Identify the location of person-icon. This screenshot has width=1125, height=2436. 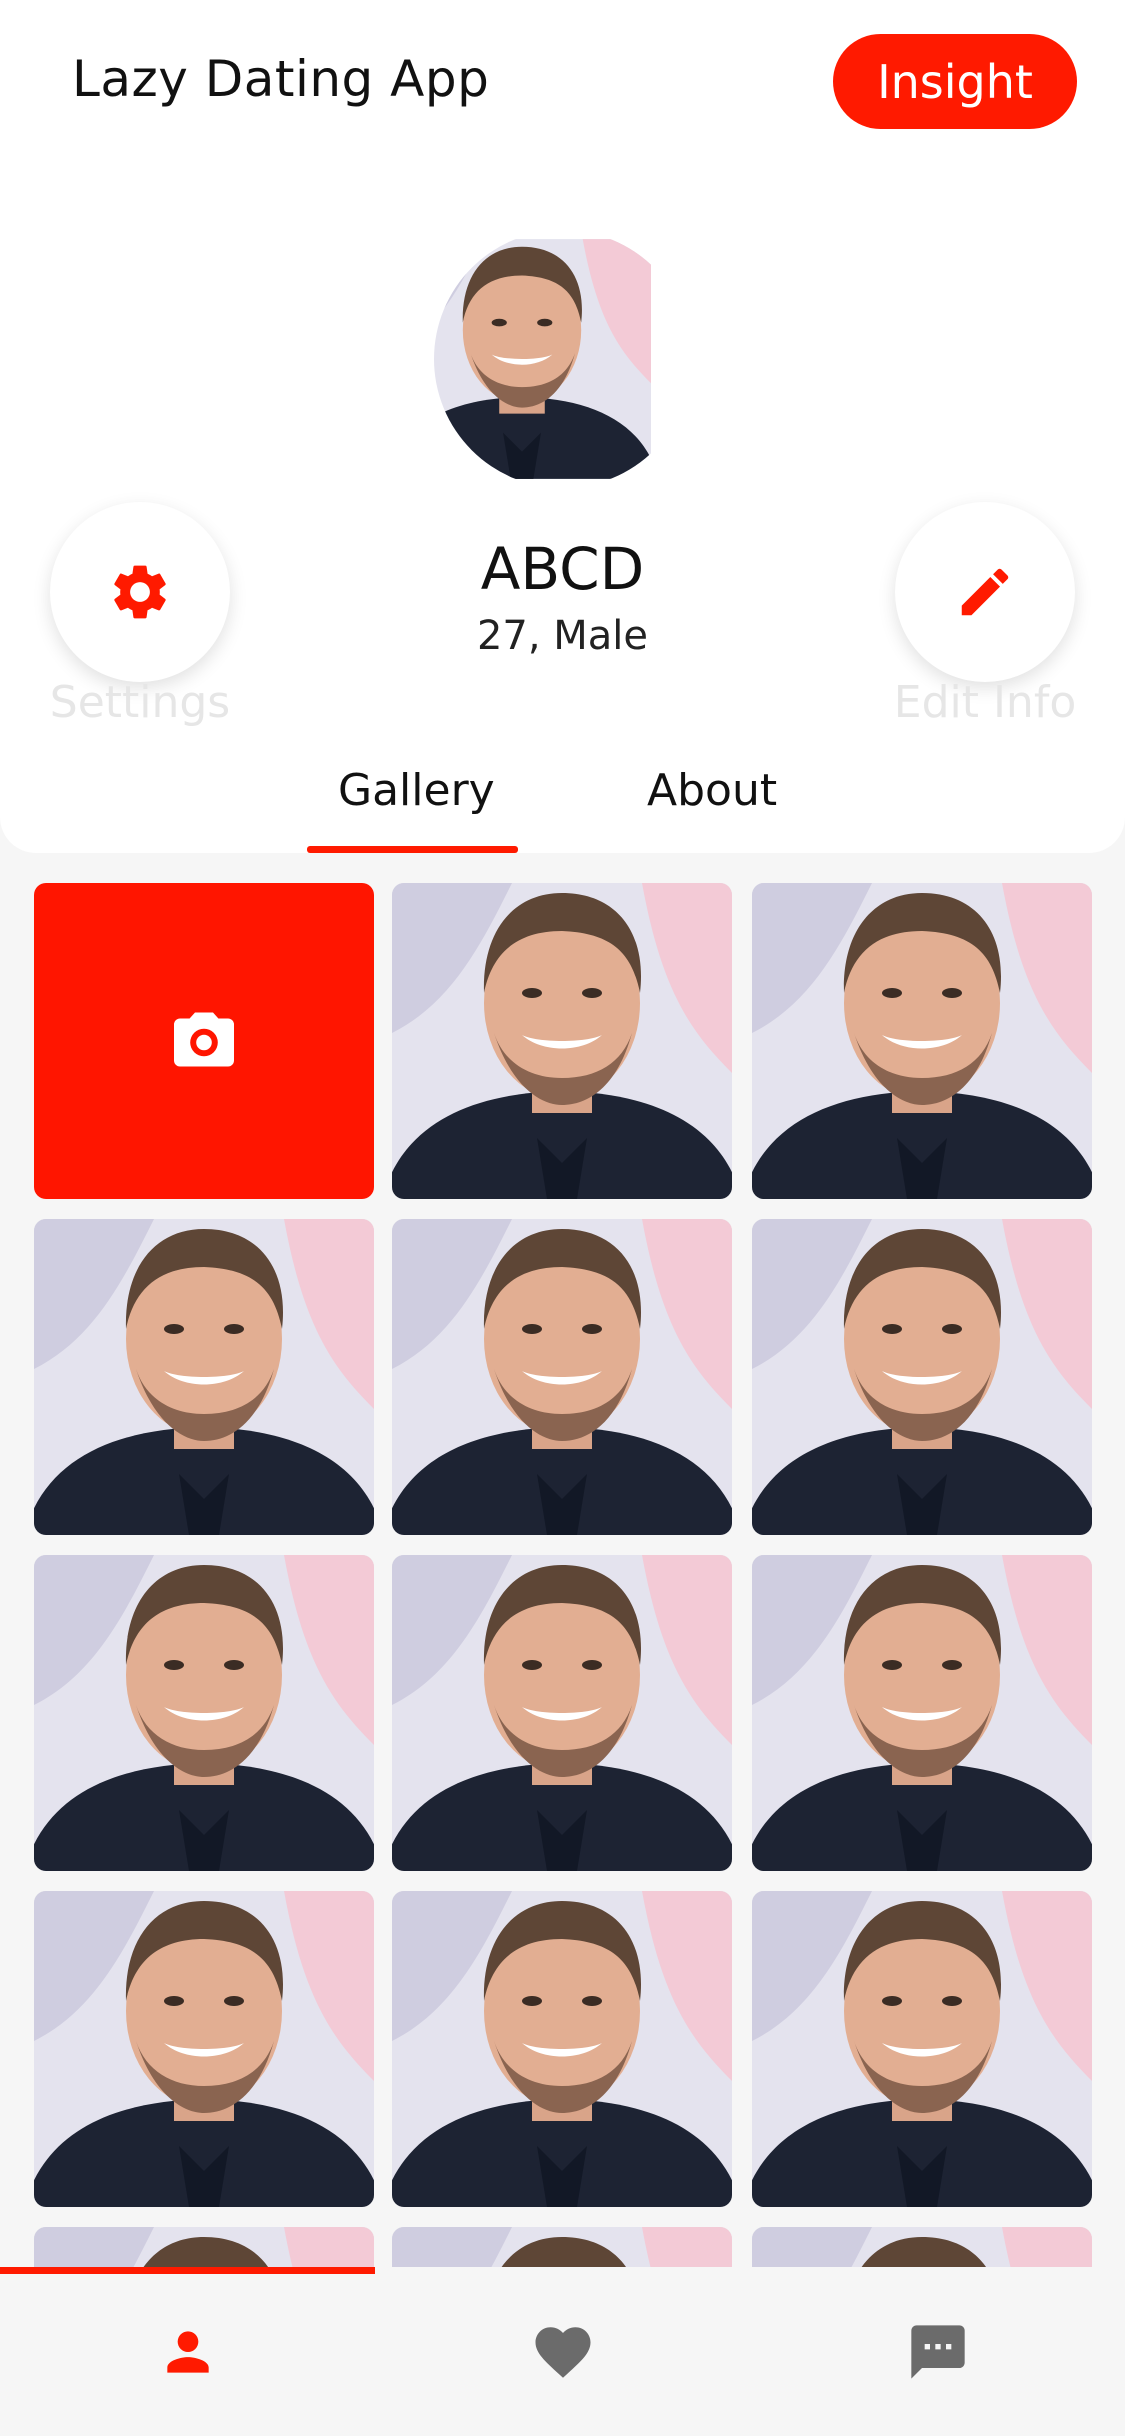
(187, 2351).